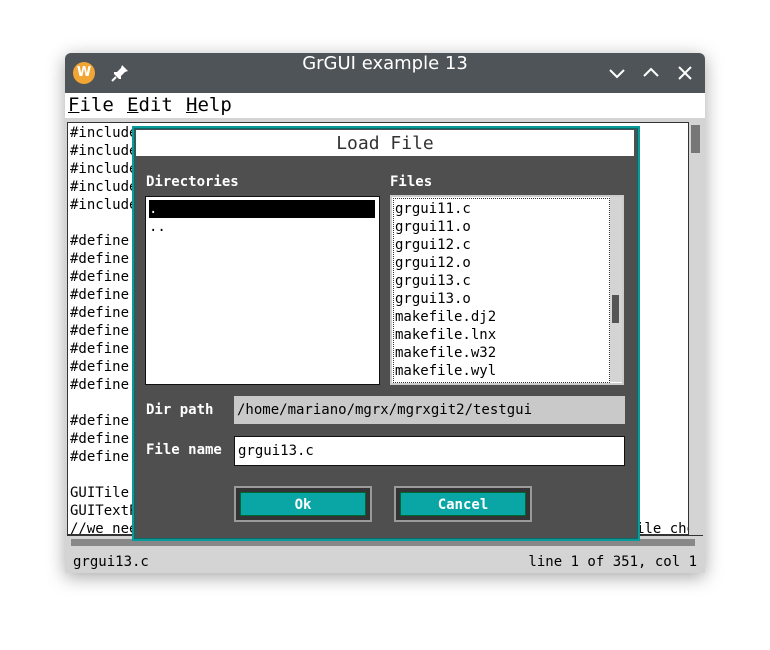 The height and width of the screenshot is (650, 770). Describe the element at coordinates (262, 227) in the screenshot. I see `list-item: ..` at that location.